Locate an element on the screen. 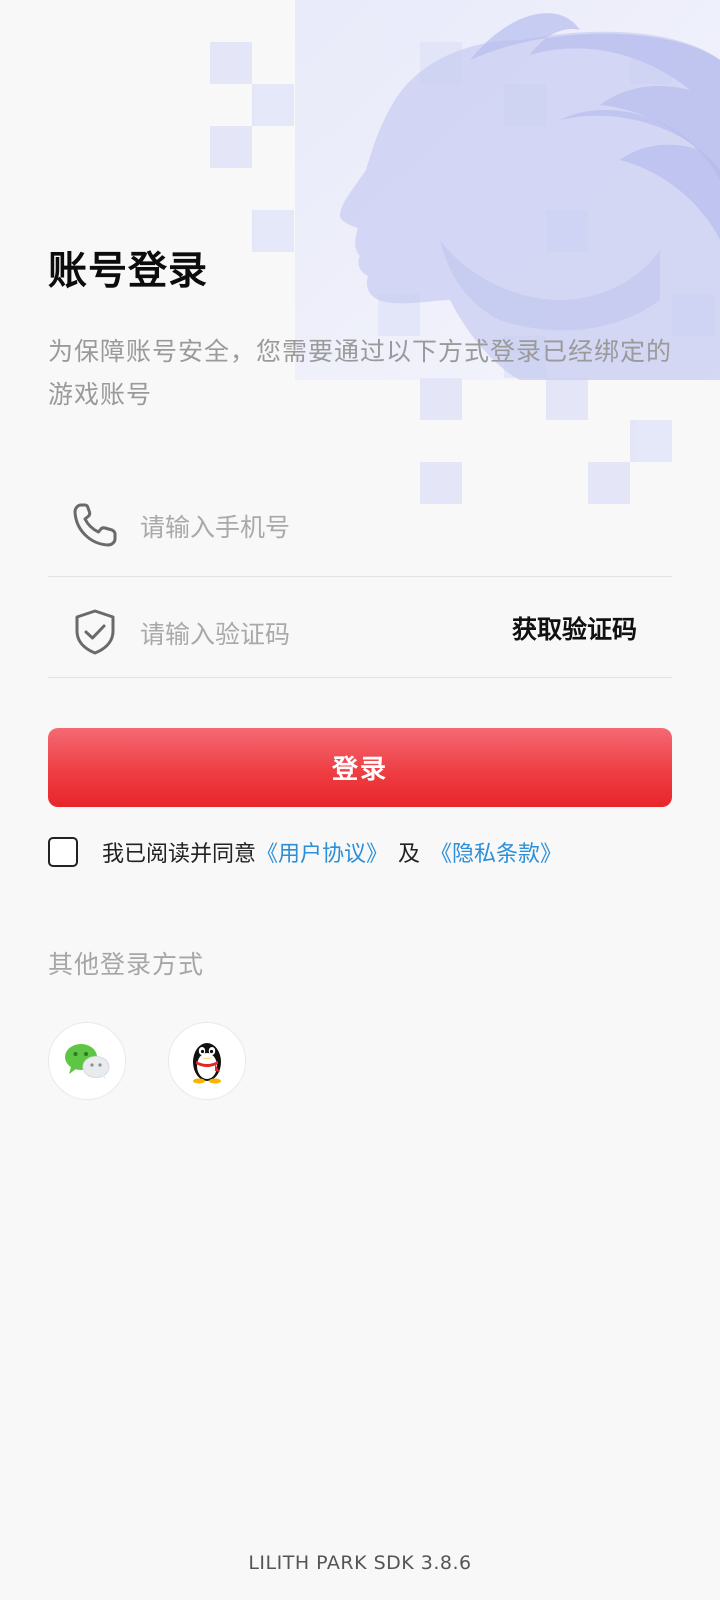 This screenshot has width=720, height=1600. user-agreement-link: 《用户协议》 is located at coordinates (322, 852).